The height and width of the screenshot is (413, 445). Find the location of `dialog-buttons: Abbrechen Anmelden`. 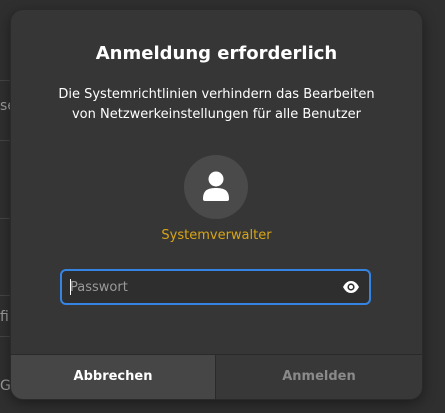

dialog-buttons: Abbrechen Anmelden is located at coordinates (216, 376).